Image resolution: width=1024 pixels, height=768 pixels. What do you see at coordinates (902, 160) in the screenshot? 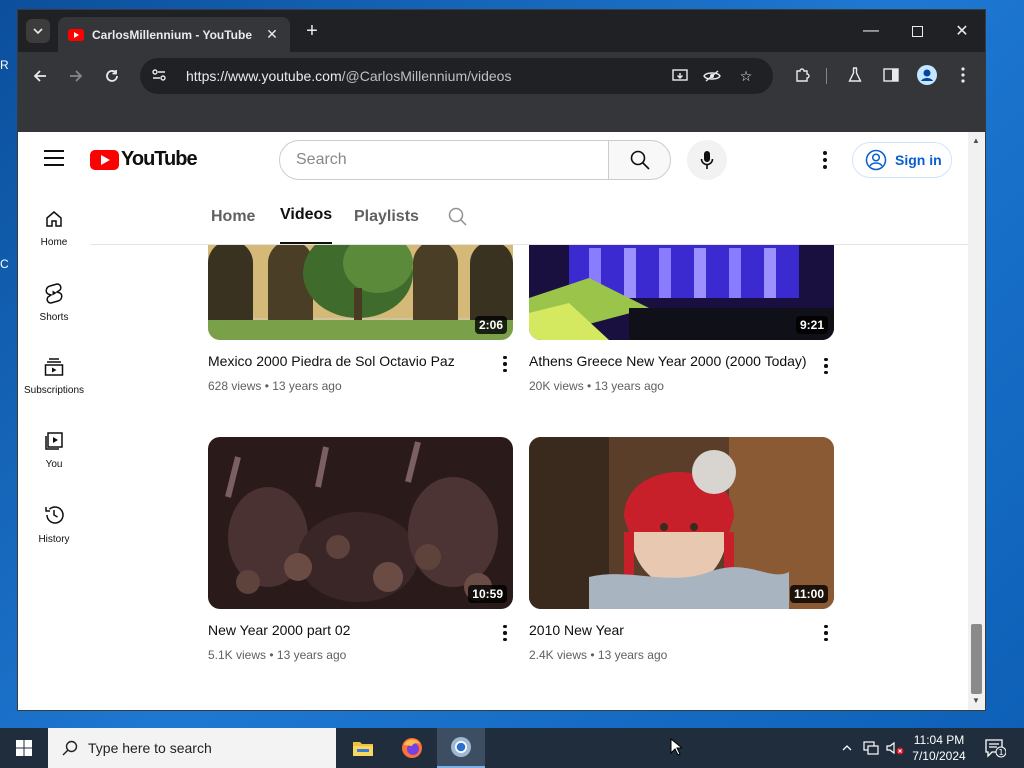
I see `sign-in-button: Sign in` at bounding box center [902, 160].